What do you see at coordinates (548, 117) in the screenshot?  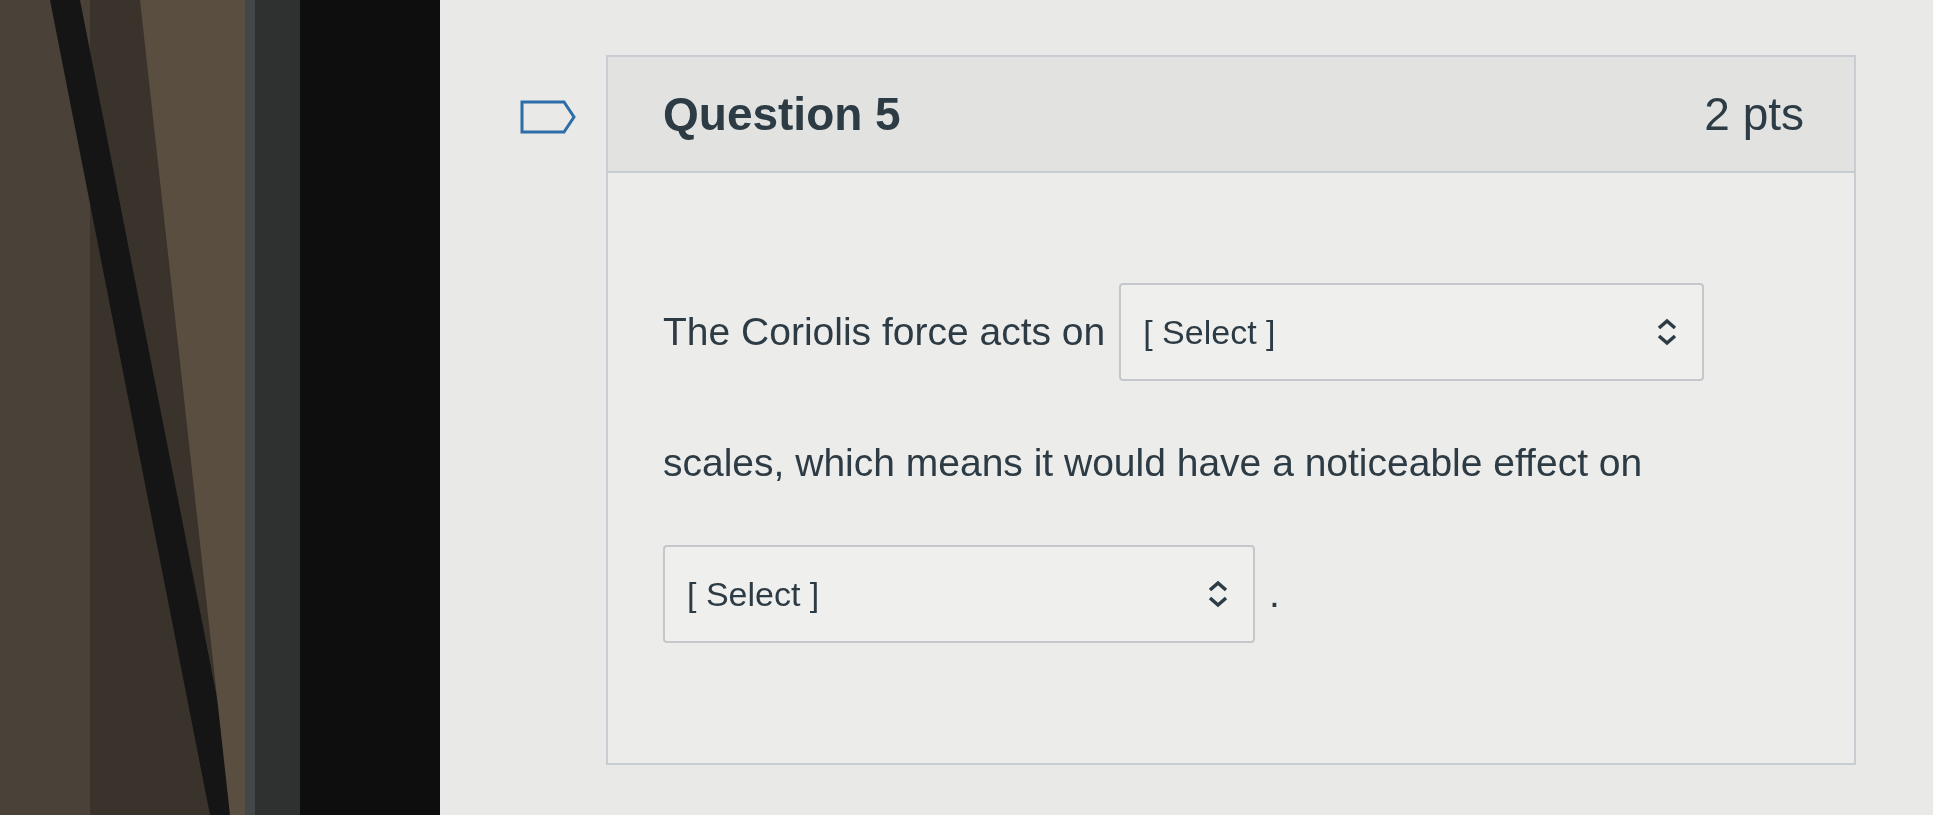 I see `flag-icon` at bounding box center [548, 117].